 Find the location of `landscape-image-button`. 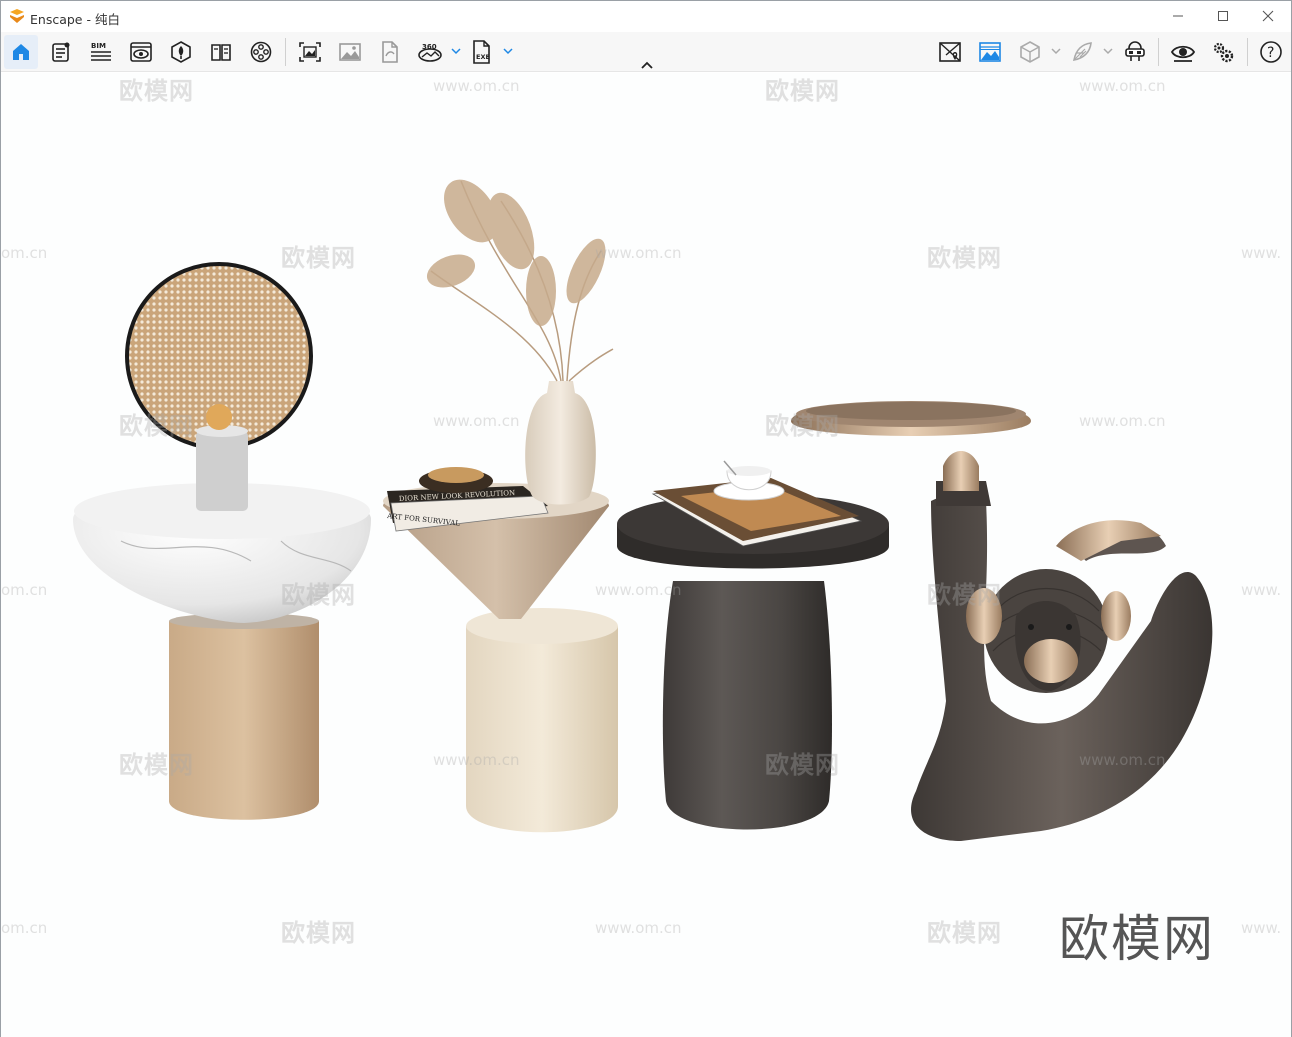

landscape-image-button is located at coordinates (990, 52).